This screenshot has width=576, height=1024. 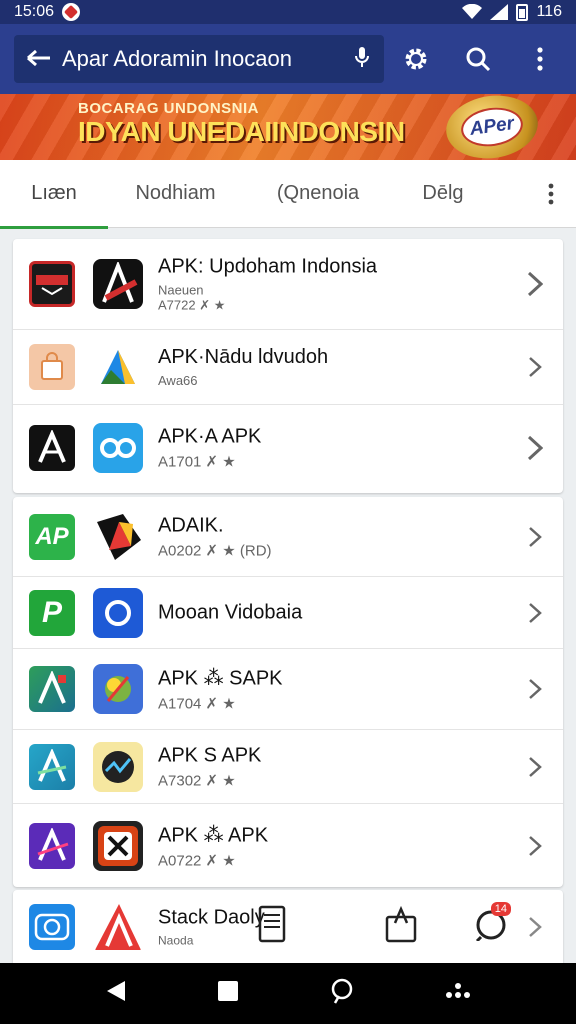 I want to click on play-arrow-icon, so click(x=118, y=536).